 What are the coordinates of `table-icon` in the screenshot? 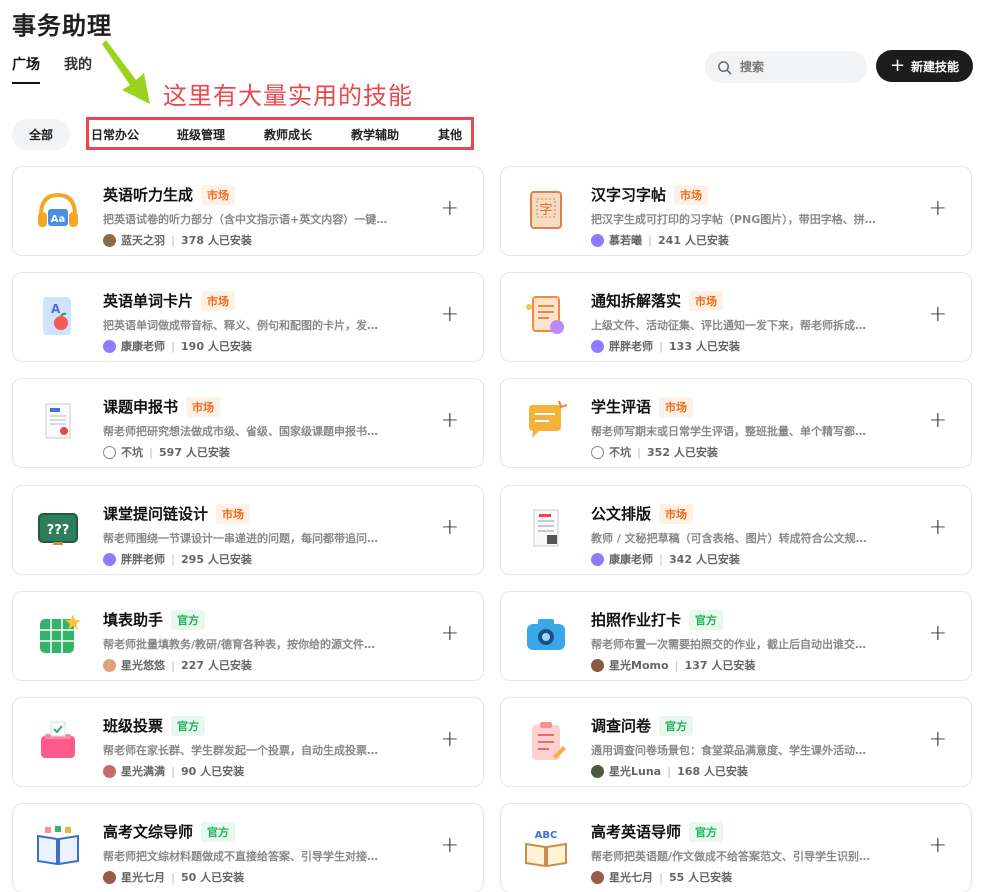 It's located at (60, 633).